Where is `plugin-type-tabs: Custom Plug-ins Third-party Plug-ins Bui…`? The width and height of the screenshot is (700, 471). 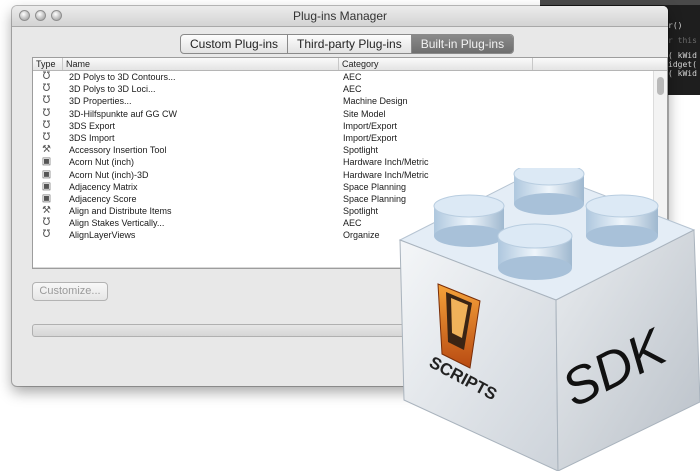
plugin-type-tabs: Custom Plug-ins Third-party Plug-ins Bui… is located at coordinates (347, 44).